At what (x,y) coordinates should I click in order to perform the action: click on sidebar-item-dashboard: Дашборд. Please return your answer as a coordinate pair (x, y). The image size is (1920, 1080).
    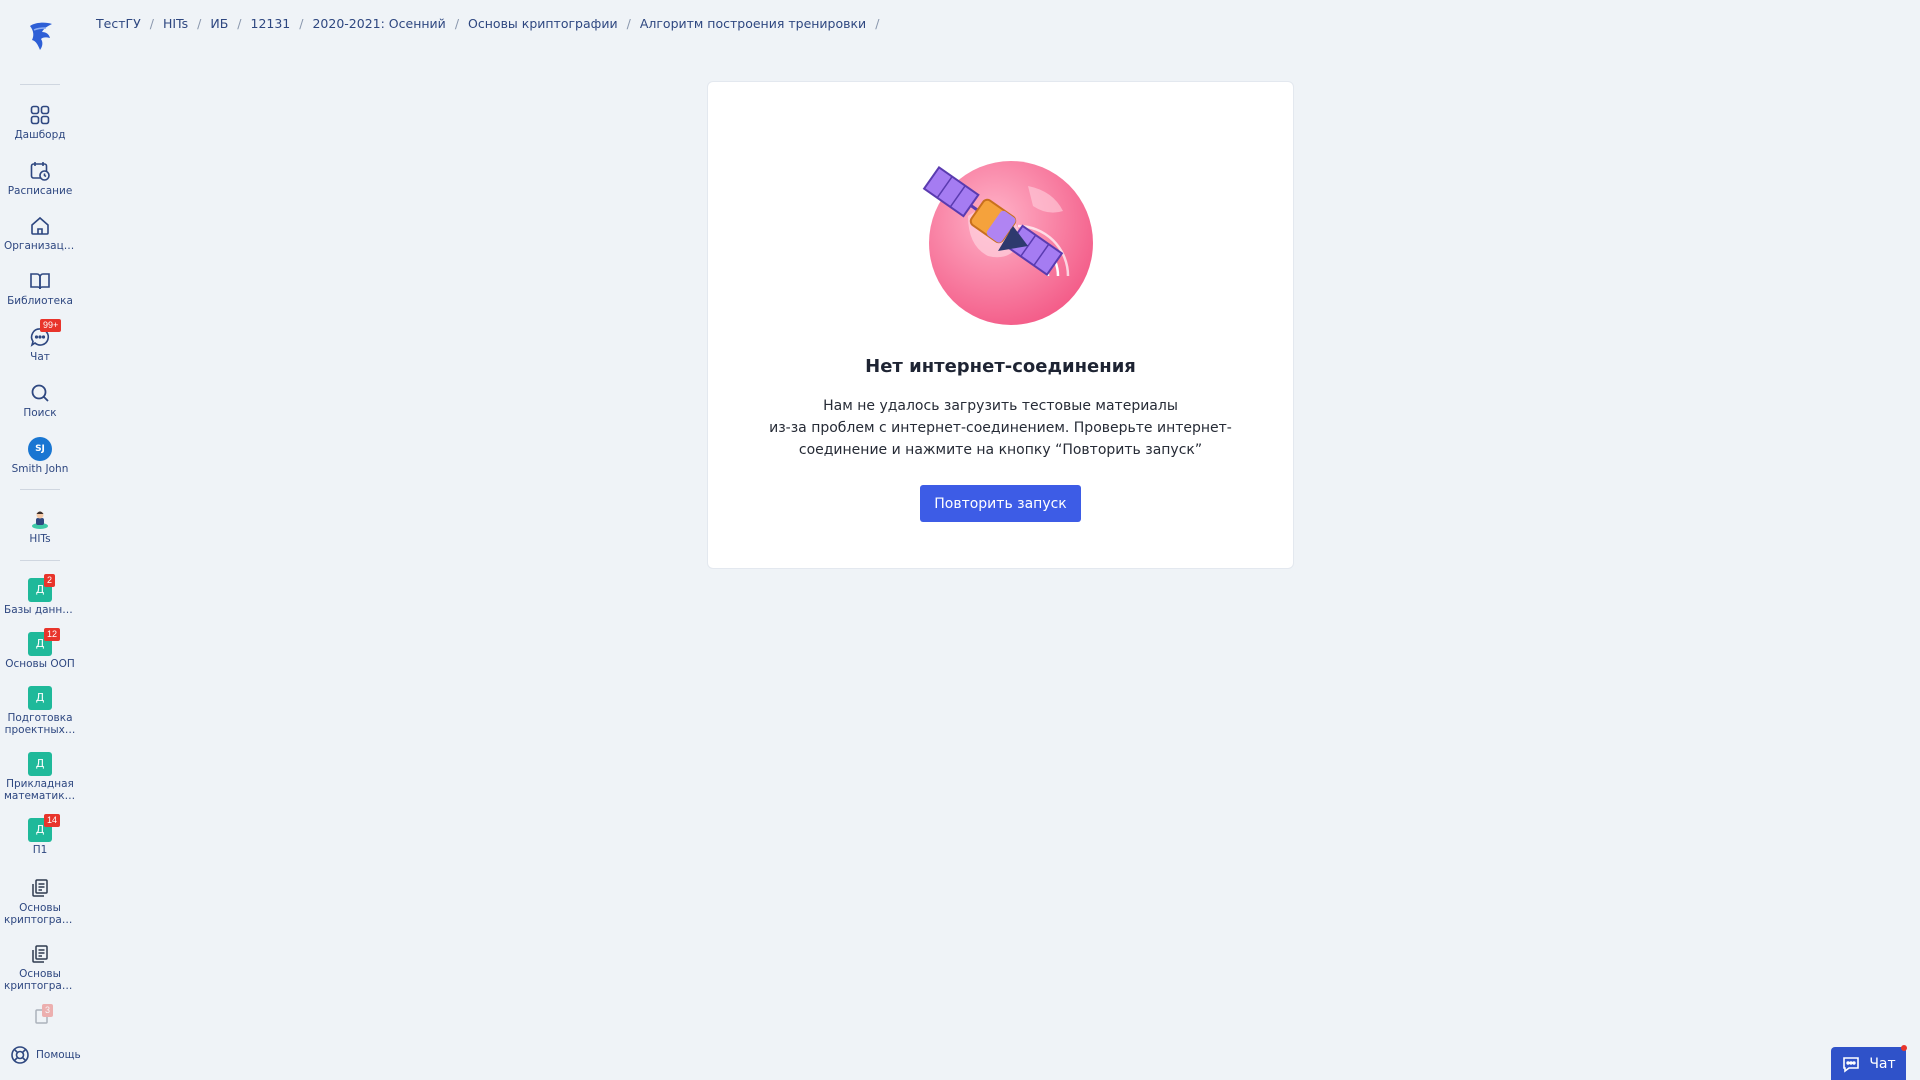
    Looking at the image, I should click on (40, 122).